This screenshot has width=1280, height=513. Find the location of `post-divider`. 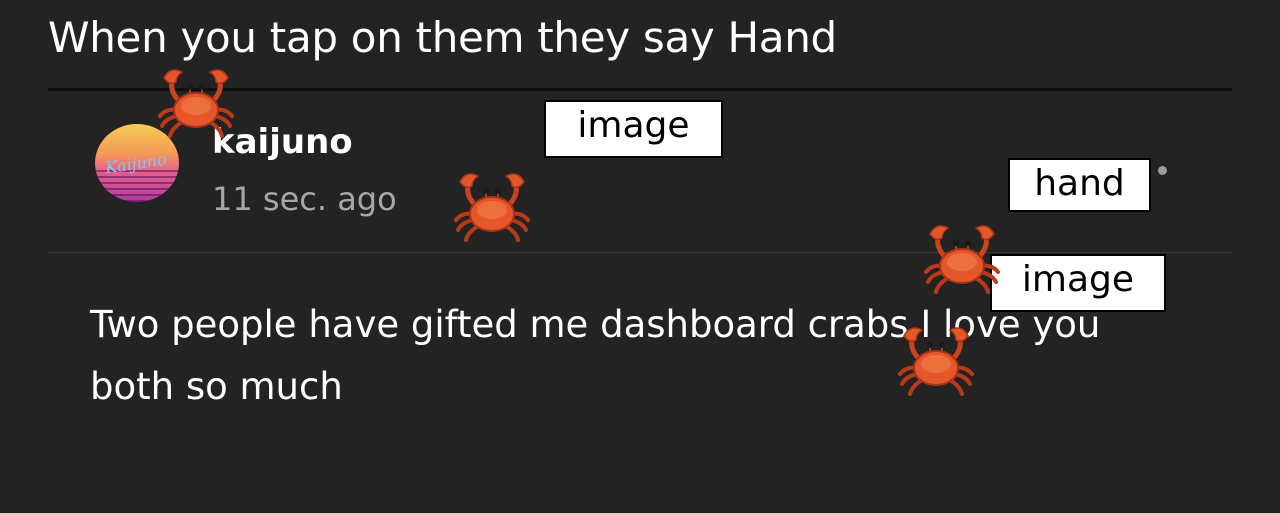

post-divider is located at coordinates (640, 252).